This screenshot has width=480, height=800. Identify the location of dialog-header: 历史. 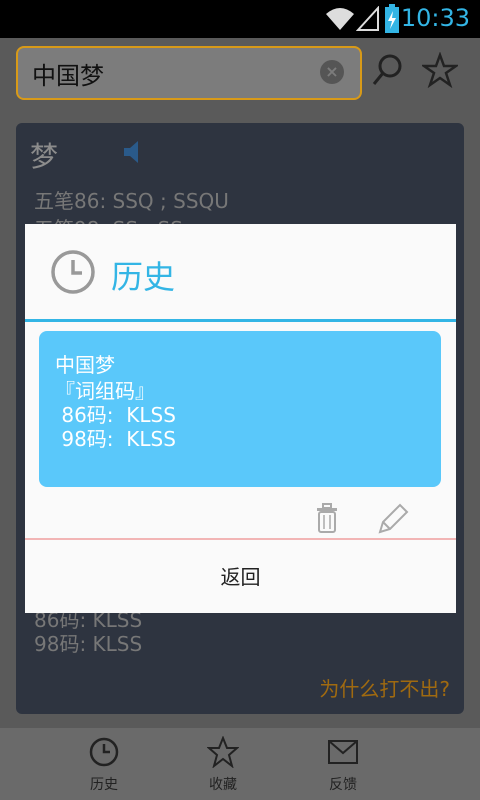
(240, 272).